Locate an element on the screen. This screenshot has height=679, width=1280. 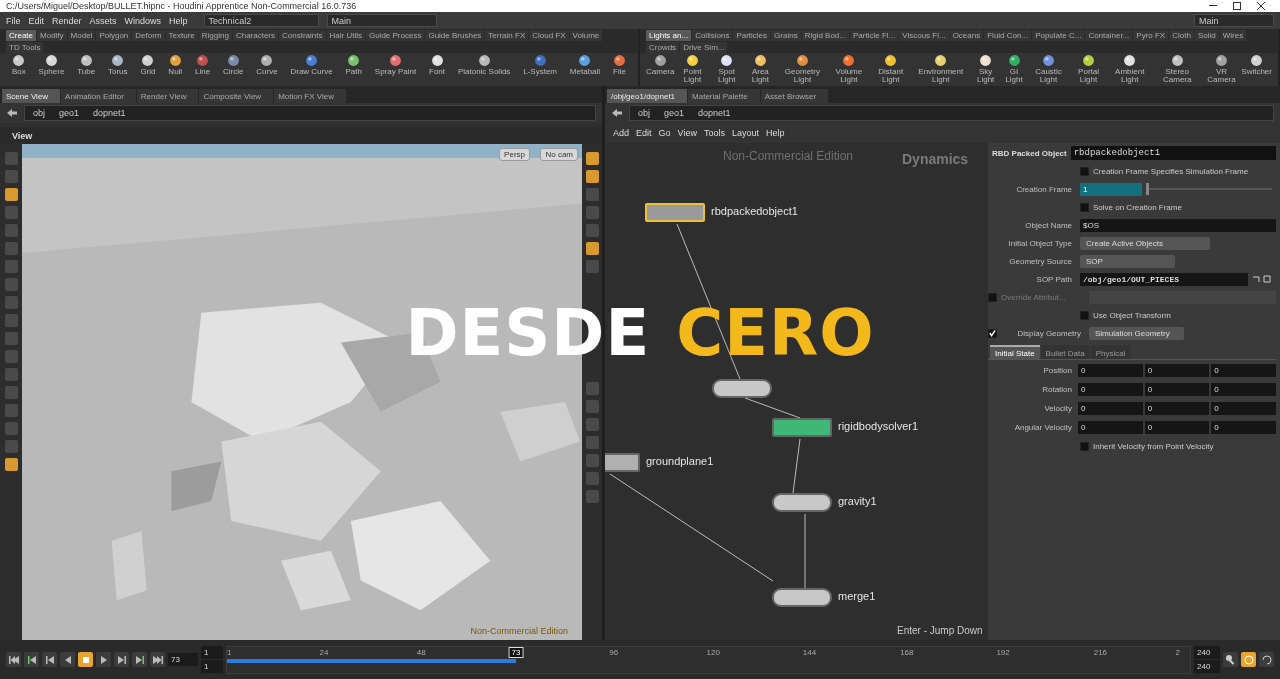
pane-tab: Motion FX View is located at coordinates (310, 96).